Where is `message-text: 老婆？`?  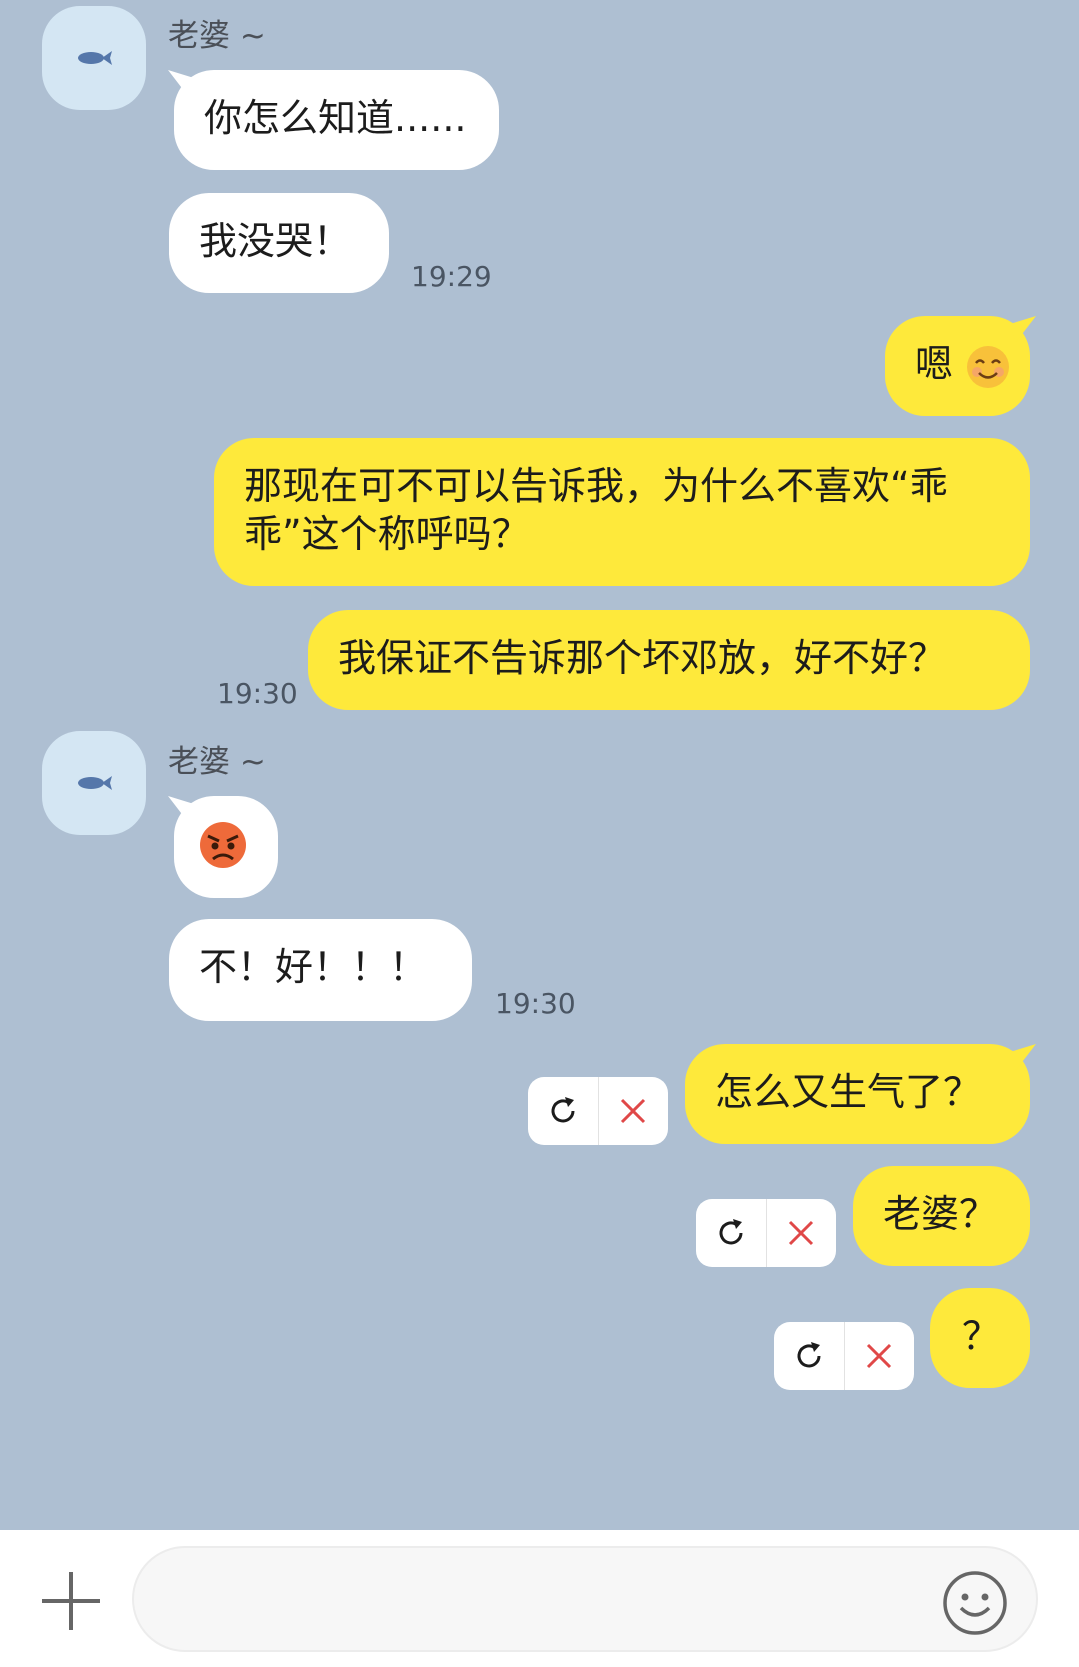 message-text: 老婆？ is located at coordinates (940, 1214).